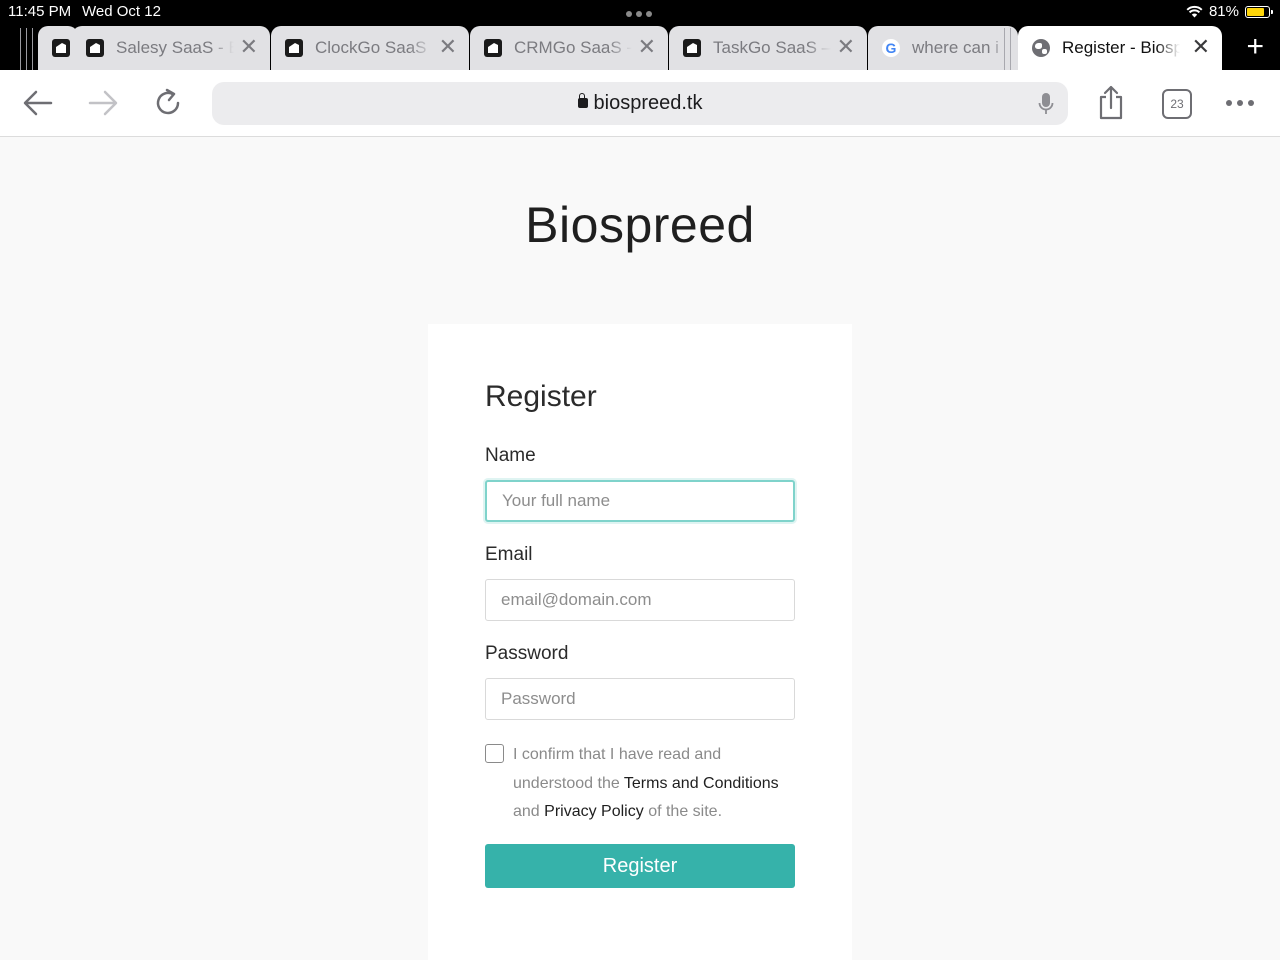 Image resolution: width=1280 pixels, height=960 pixels. I want to click on url-text: biospreed.tk, so click(648, 103).